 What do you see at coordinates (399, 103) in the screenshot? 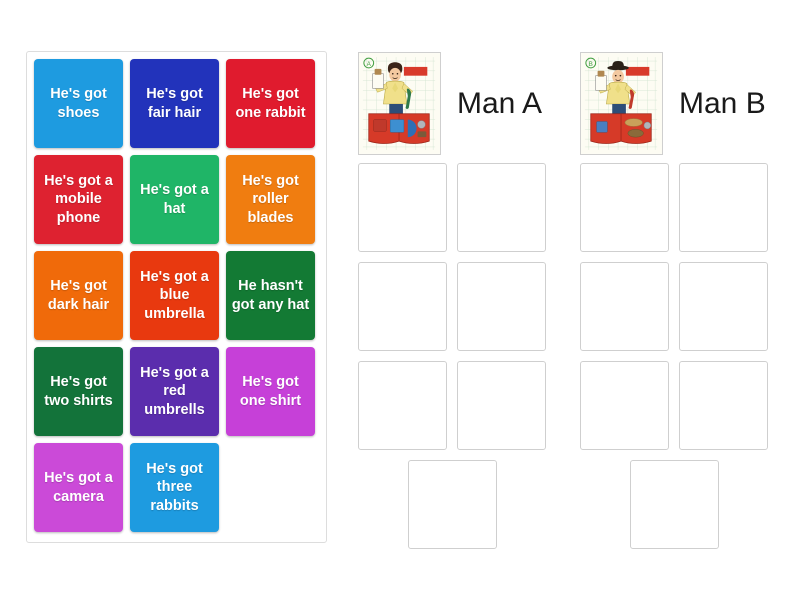
I see `man-a-picture-icon: A` at bounding box center [399, 103].